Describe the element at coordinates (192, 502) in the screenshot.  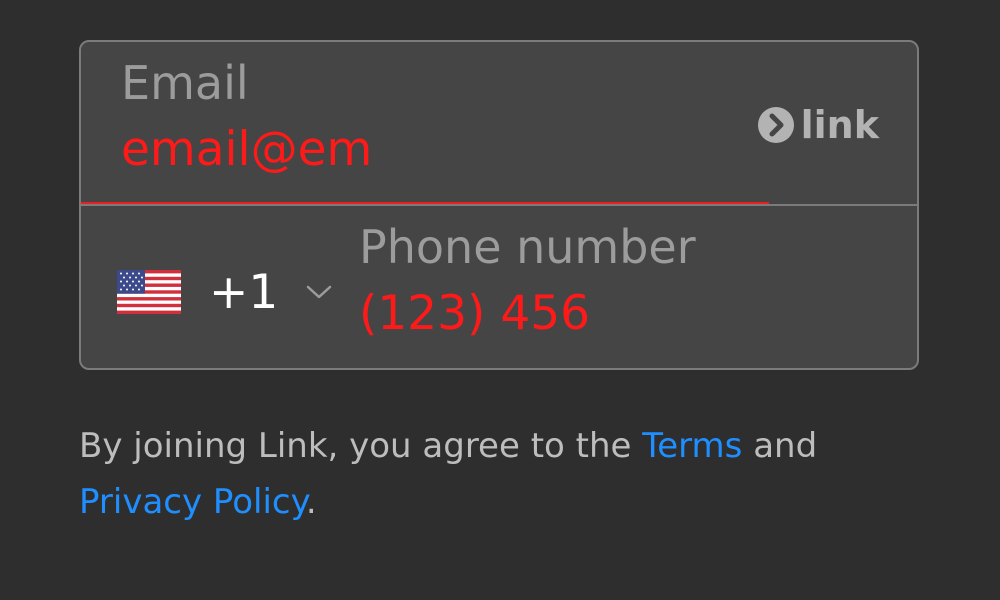
I see `privacy-policy-link: Privacy Policy` at that location.